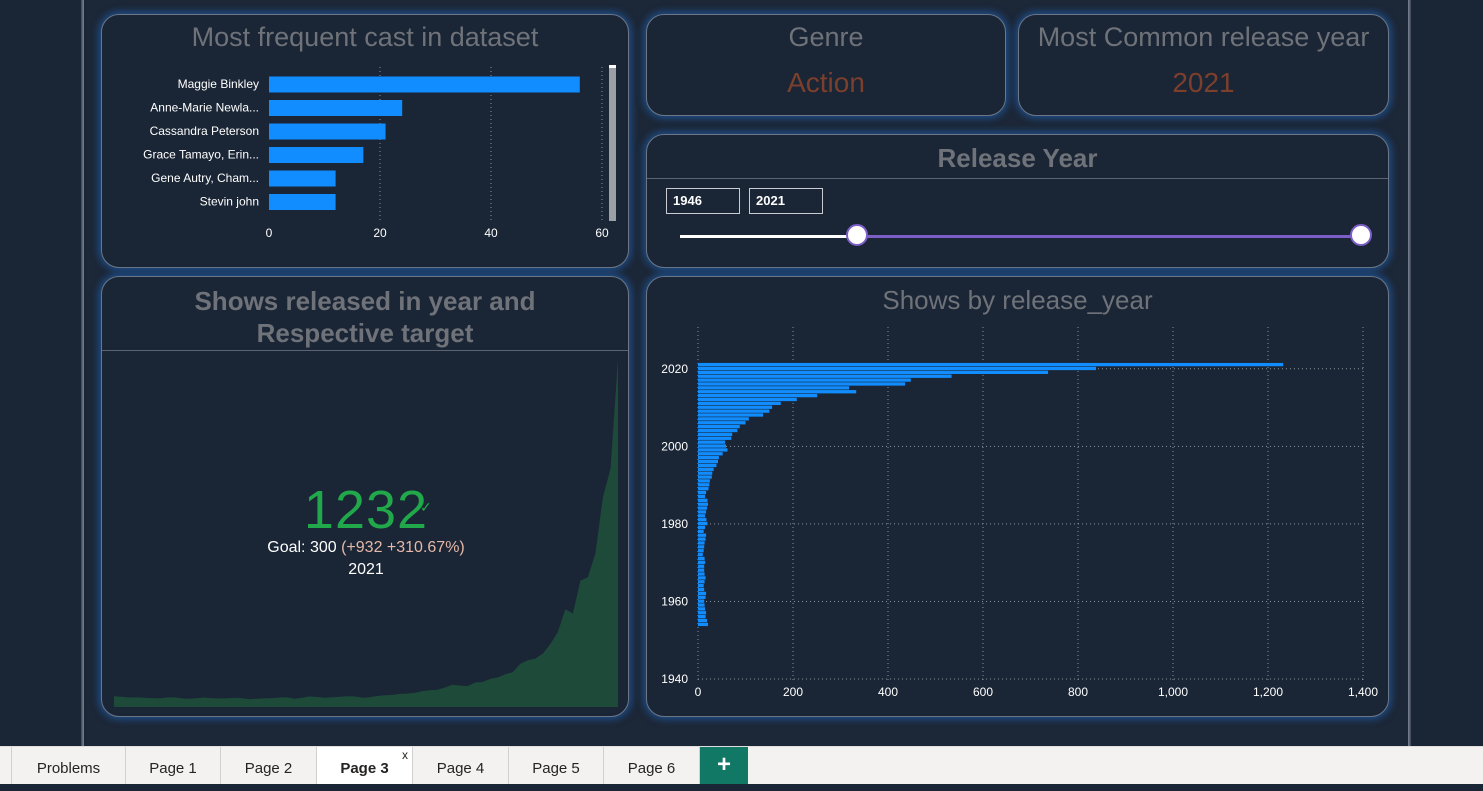 The height and width of the screenshot is (791, 1483). Describe the element at coordinates (1017, 158) in the screenshot. I see `slicer-title: Release Year` at that location.